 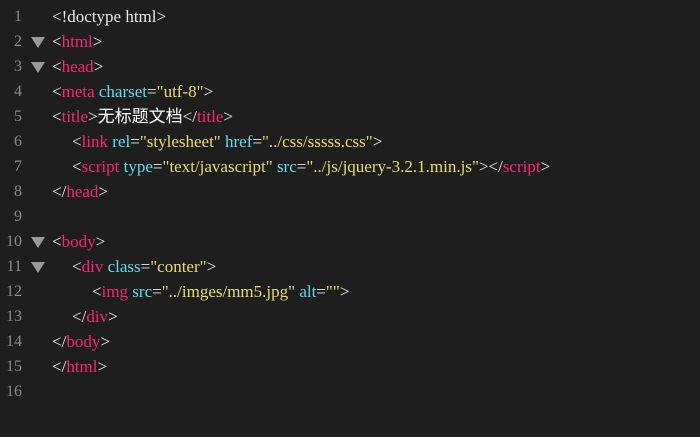 I want to click on code-line: 14 </body>, so click(x=350, y=341).